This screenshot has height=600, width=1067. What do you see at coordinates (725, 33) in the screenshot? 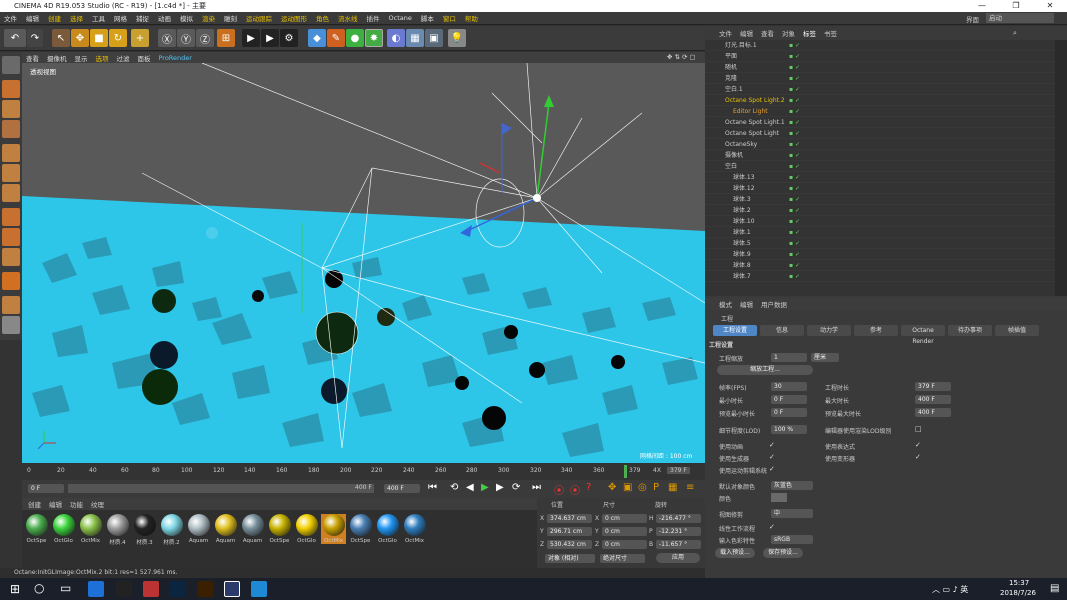
I see `obj-tab-file: 文件` at bounding box center [725, 33].